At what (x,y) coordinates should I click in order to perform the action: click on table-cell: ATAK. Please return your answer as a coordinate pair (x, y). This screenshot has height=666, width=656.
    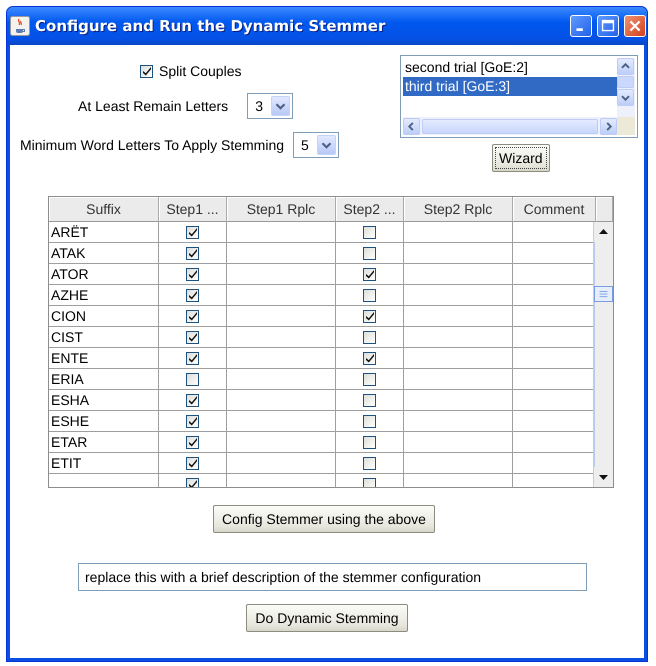
    Looking at the image, I should click on (104, 253).